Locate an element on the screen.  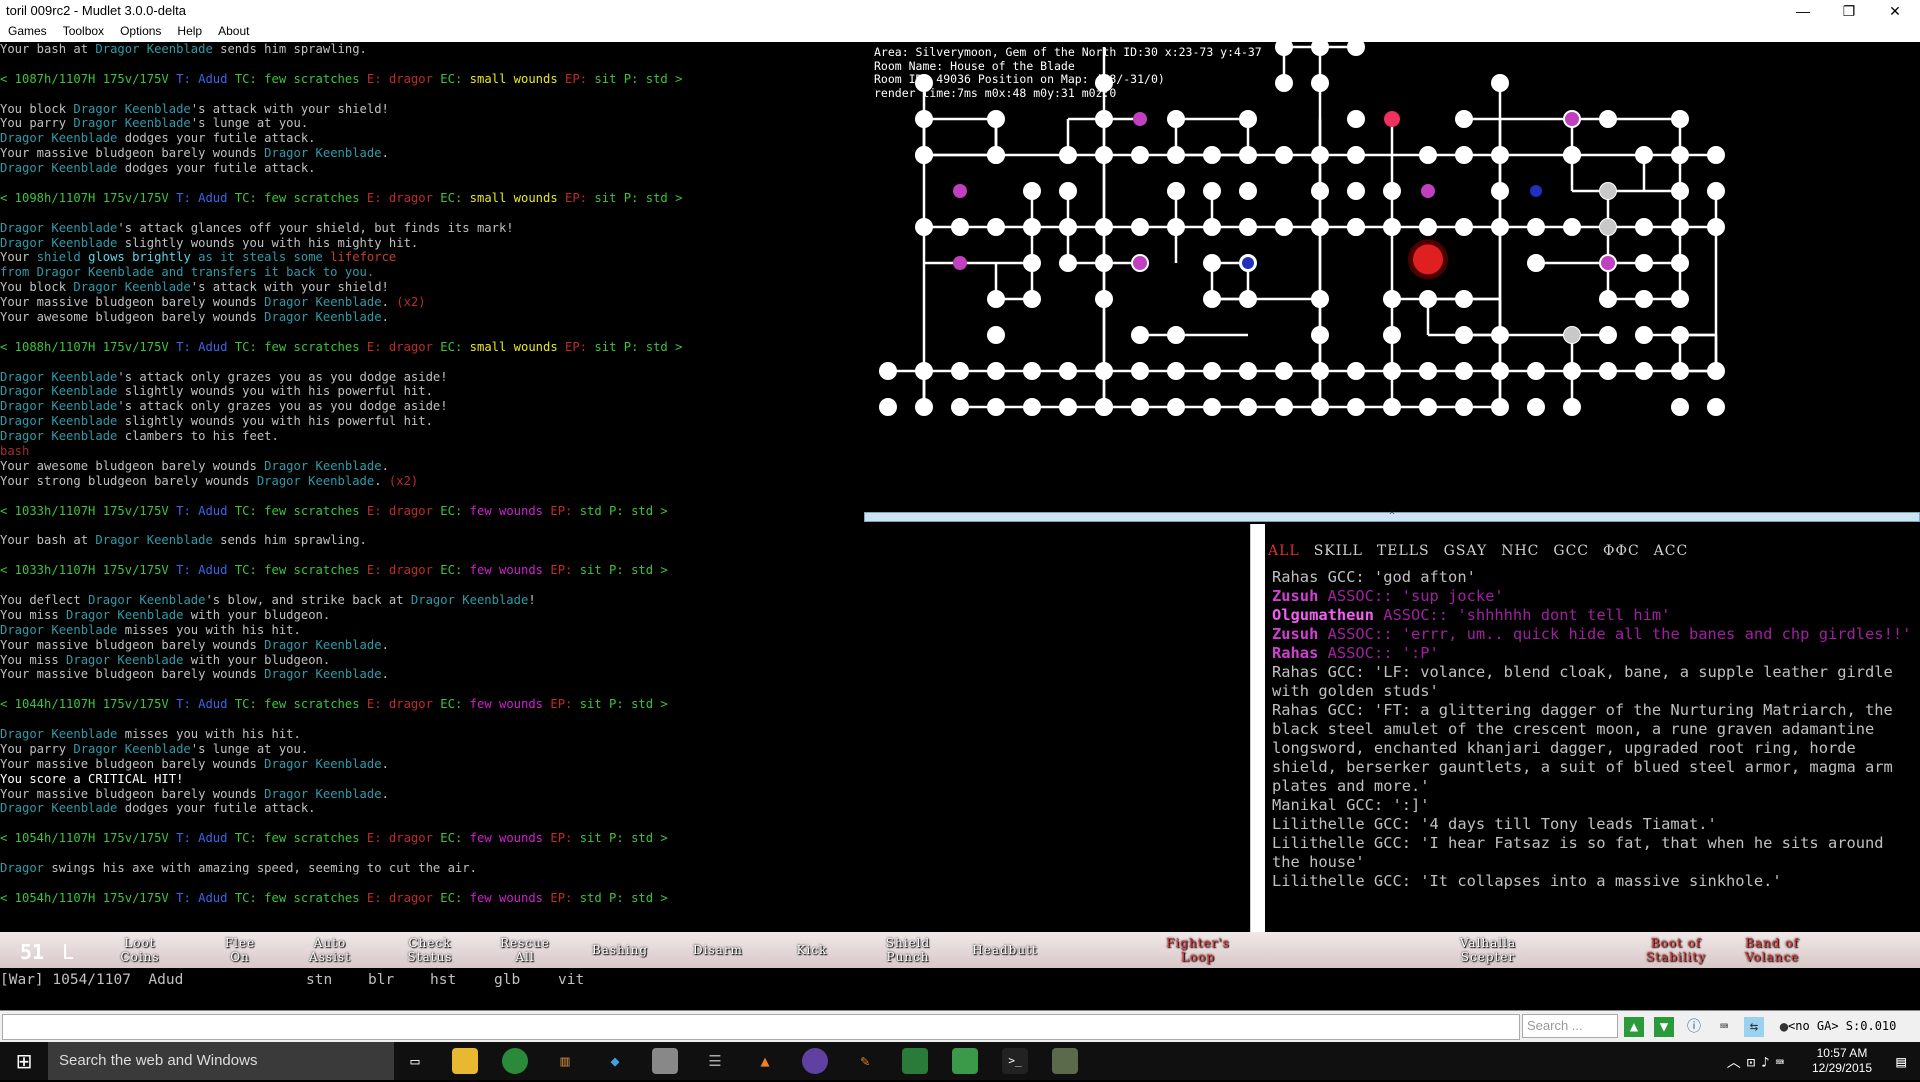
tab-phiphic: ΦΦC is located at coordinates (1621, 551).